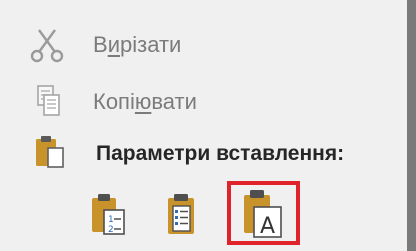 Image resolution: width=416 pixels, height=251 pixels. Describe the element at coordinates (137, 44) in the screenshot. I see `menu-item-cut-label: Вирізати` at that location.